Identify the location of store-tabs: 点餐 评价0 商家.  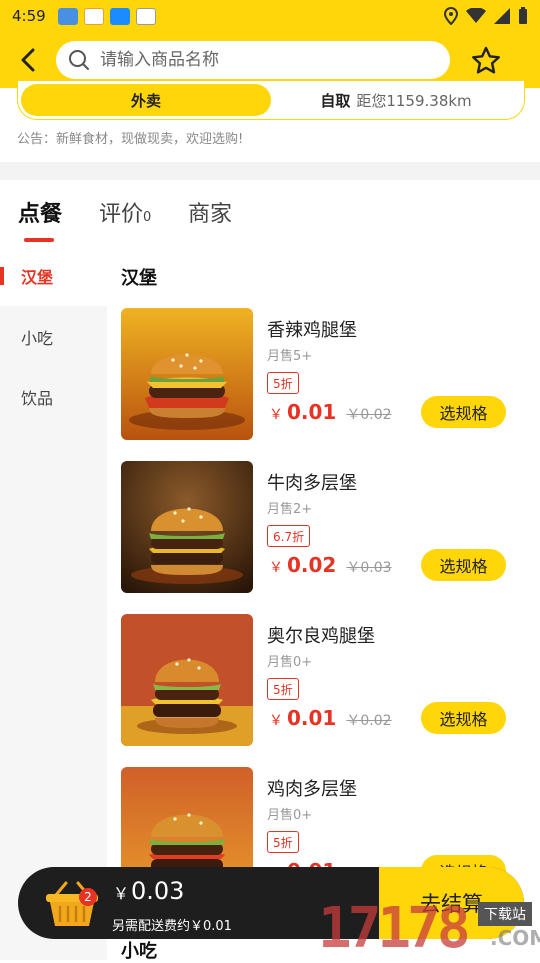
(270, 219).